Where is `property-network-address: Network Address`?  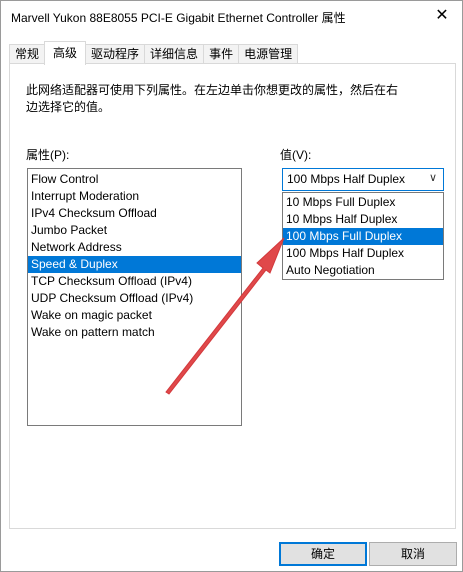 property-network-address: Network Address is located at coordinates (134, 247).